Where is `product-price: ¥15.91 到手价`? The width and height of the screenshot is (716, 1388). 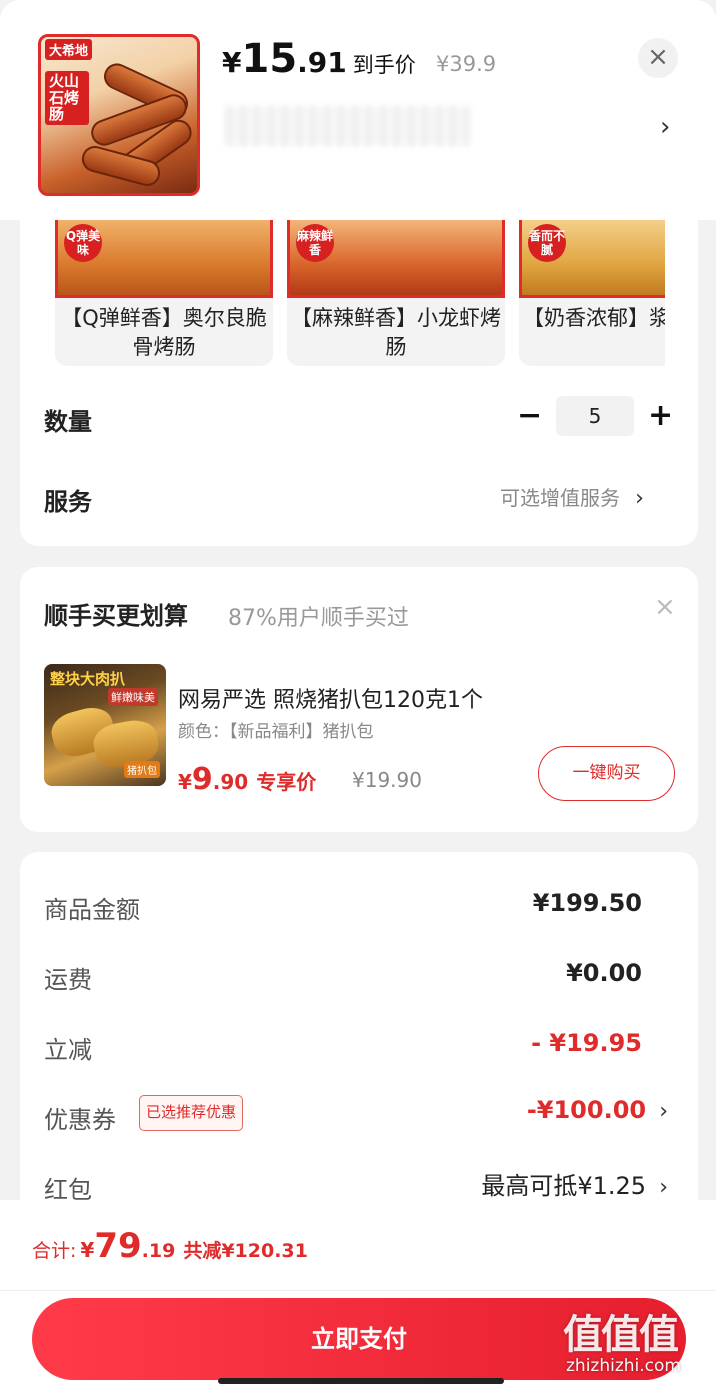 product-price: ¥15.91 到手价 is located at coordinates (319, 59).